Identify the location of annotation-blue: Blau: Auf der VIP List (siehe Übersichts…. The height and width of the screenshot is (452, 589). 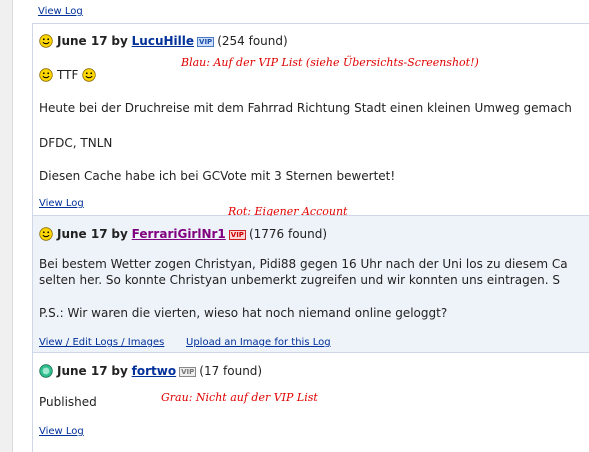
(330, 62).